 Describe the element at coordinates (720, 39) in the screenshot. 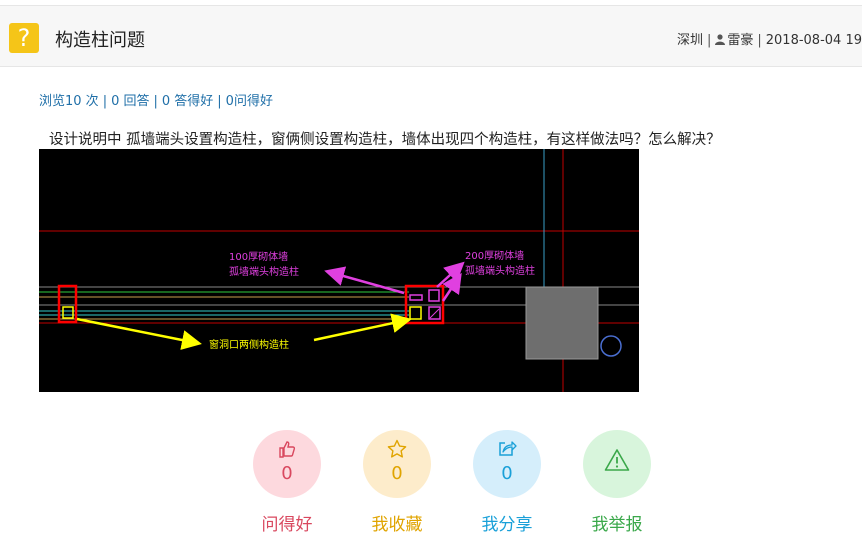

I see `user-icon` at that location.